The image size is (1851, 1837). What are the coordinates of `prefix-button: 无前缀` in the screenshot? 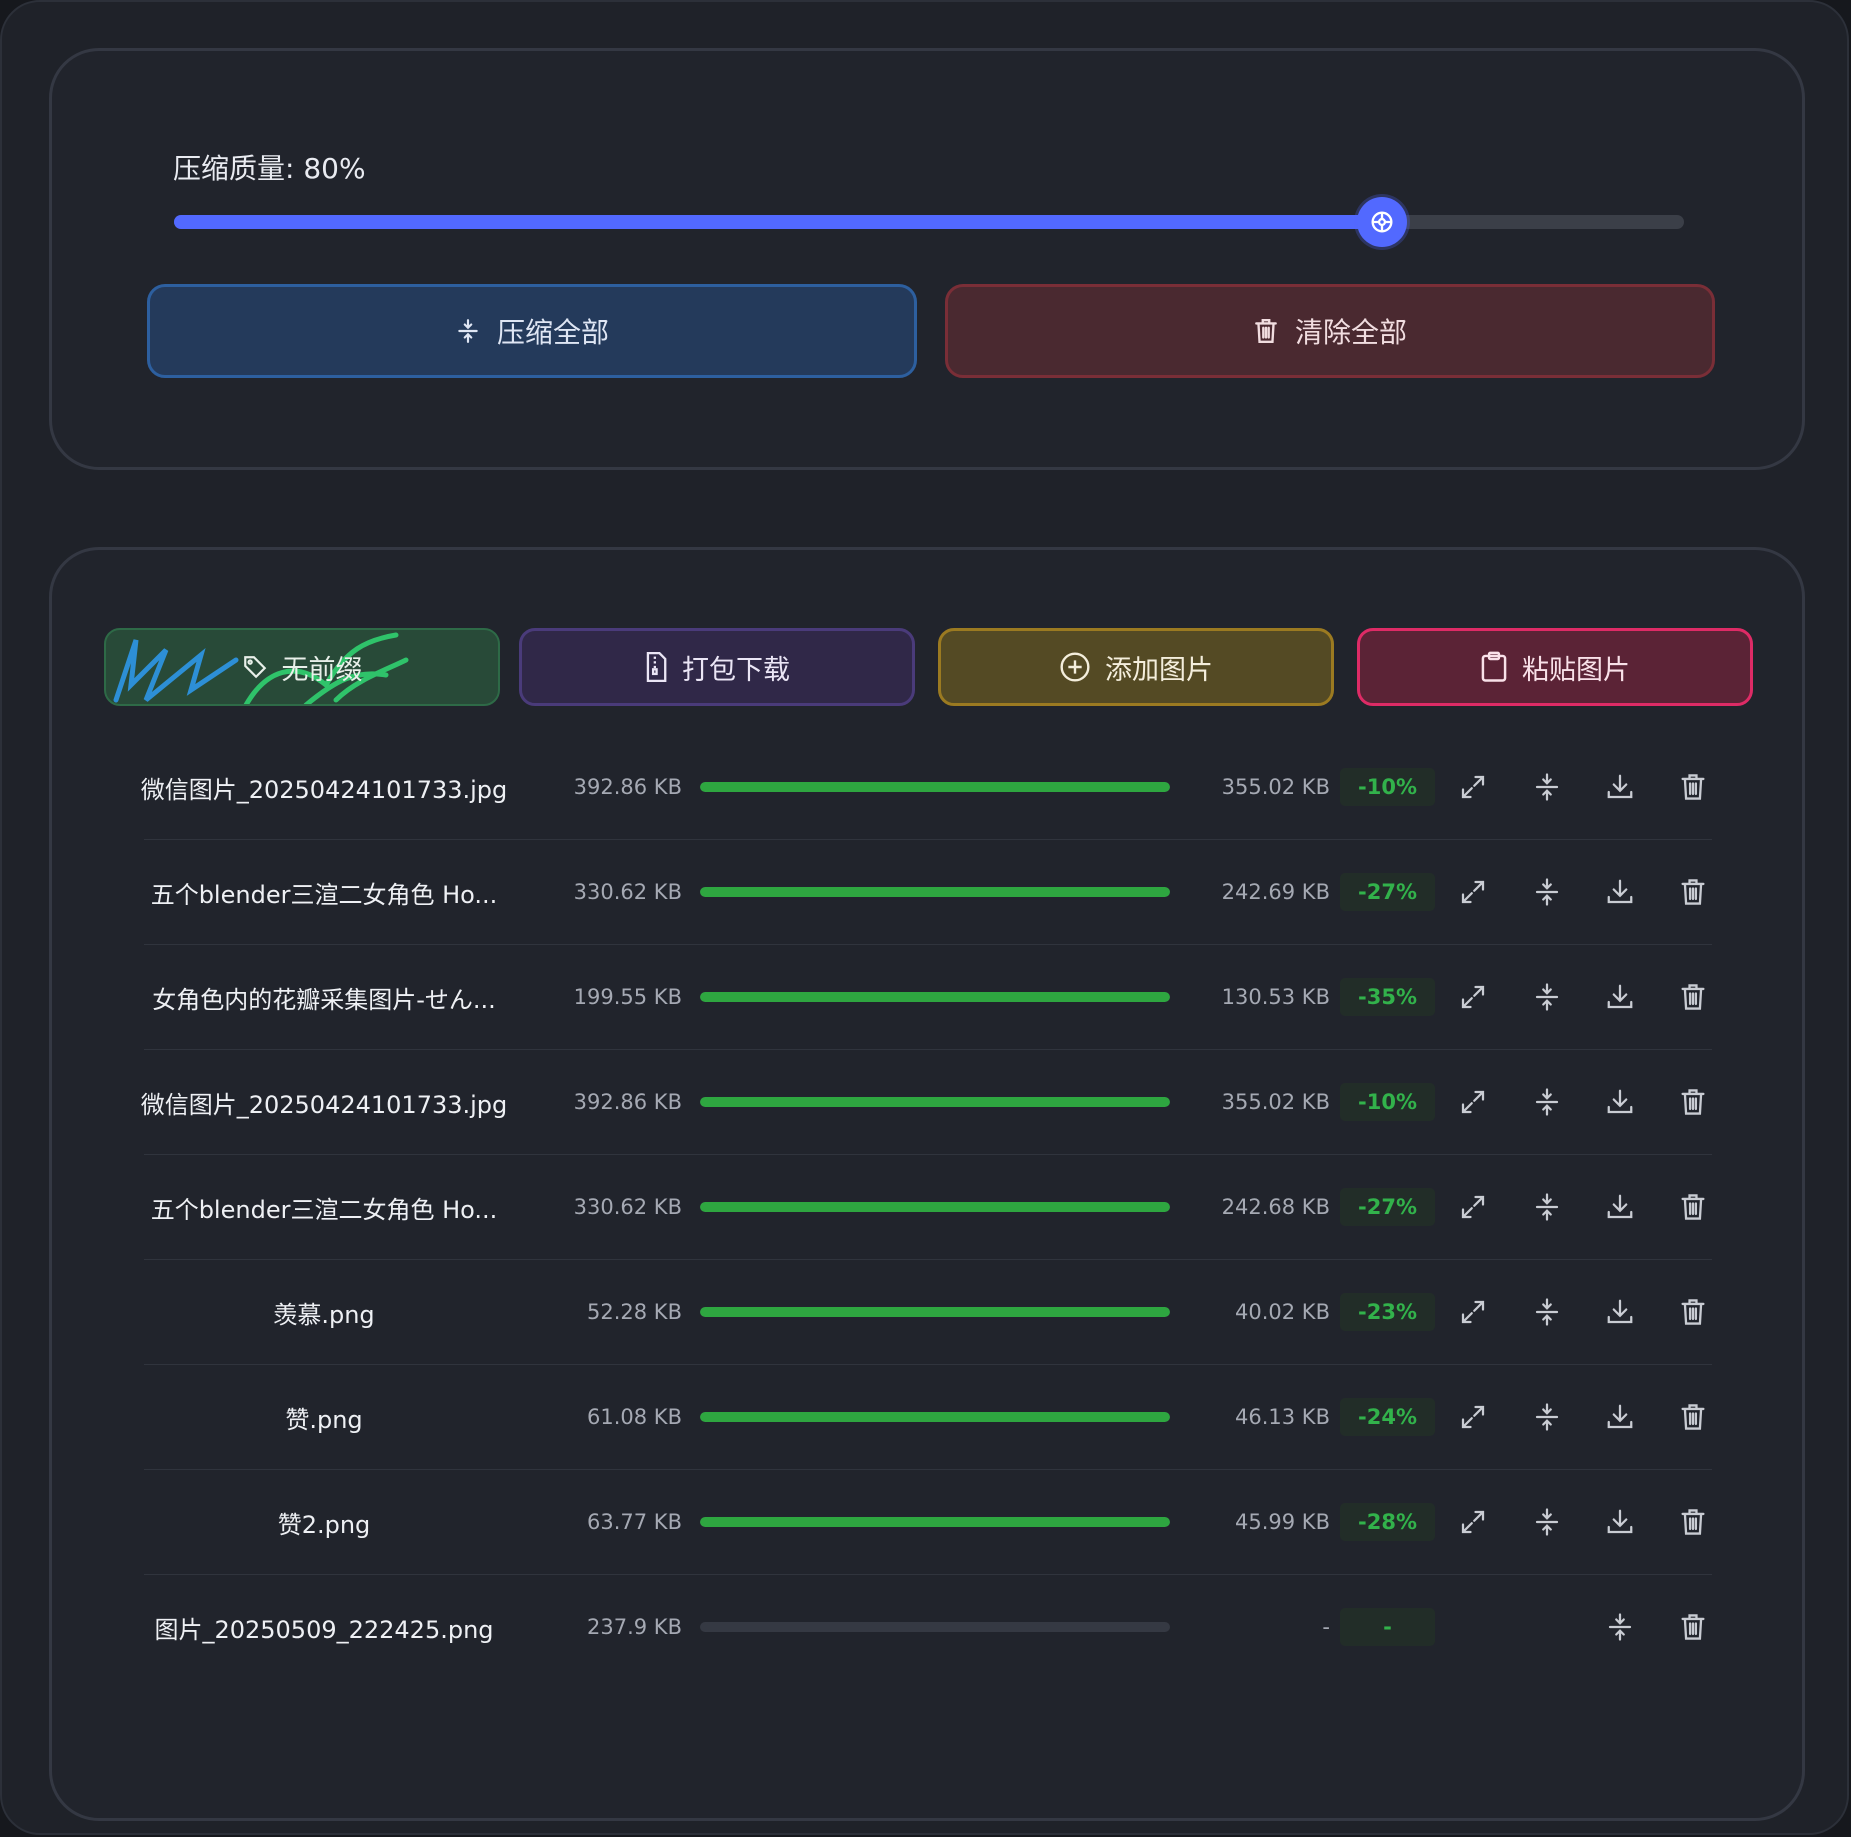 It's located at (302, 667).